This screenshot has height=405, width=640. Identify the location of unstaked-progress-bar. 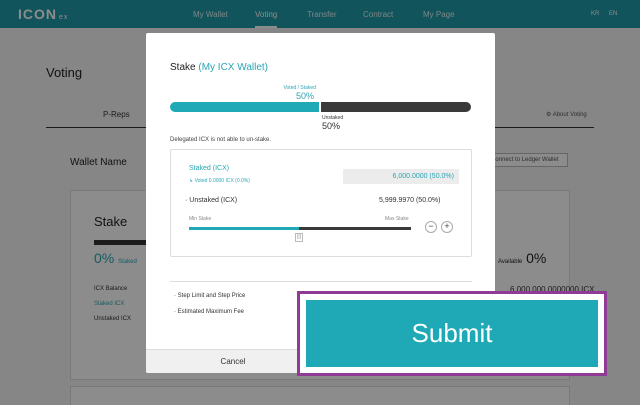
(396, 107).